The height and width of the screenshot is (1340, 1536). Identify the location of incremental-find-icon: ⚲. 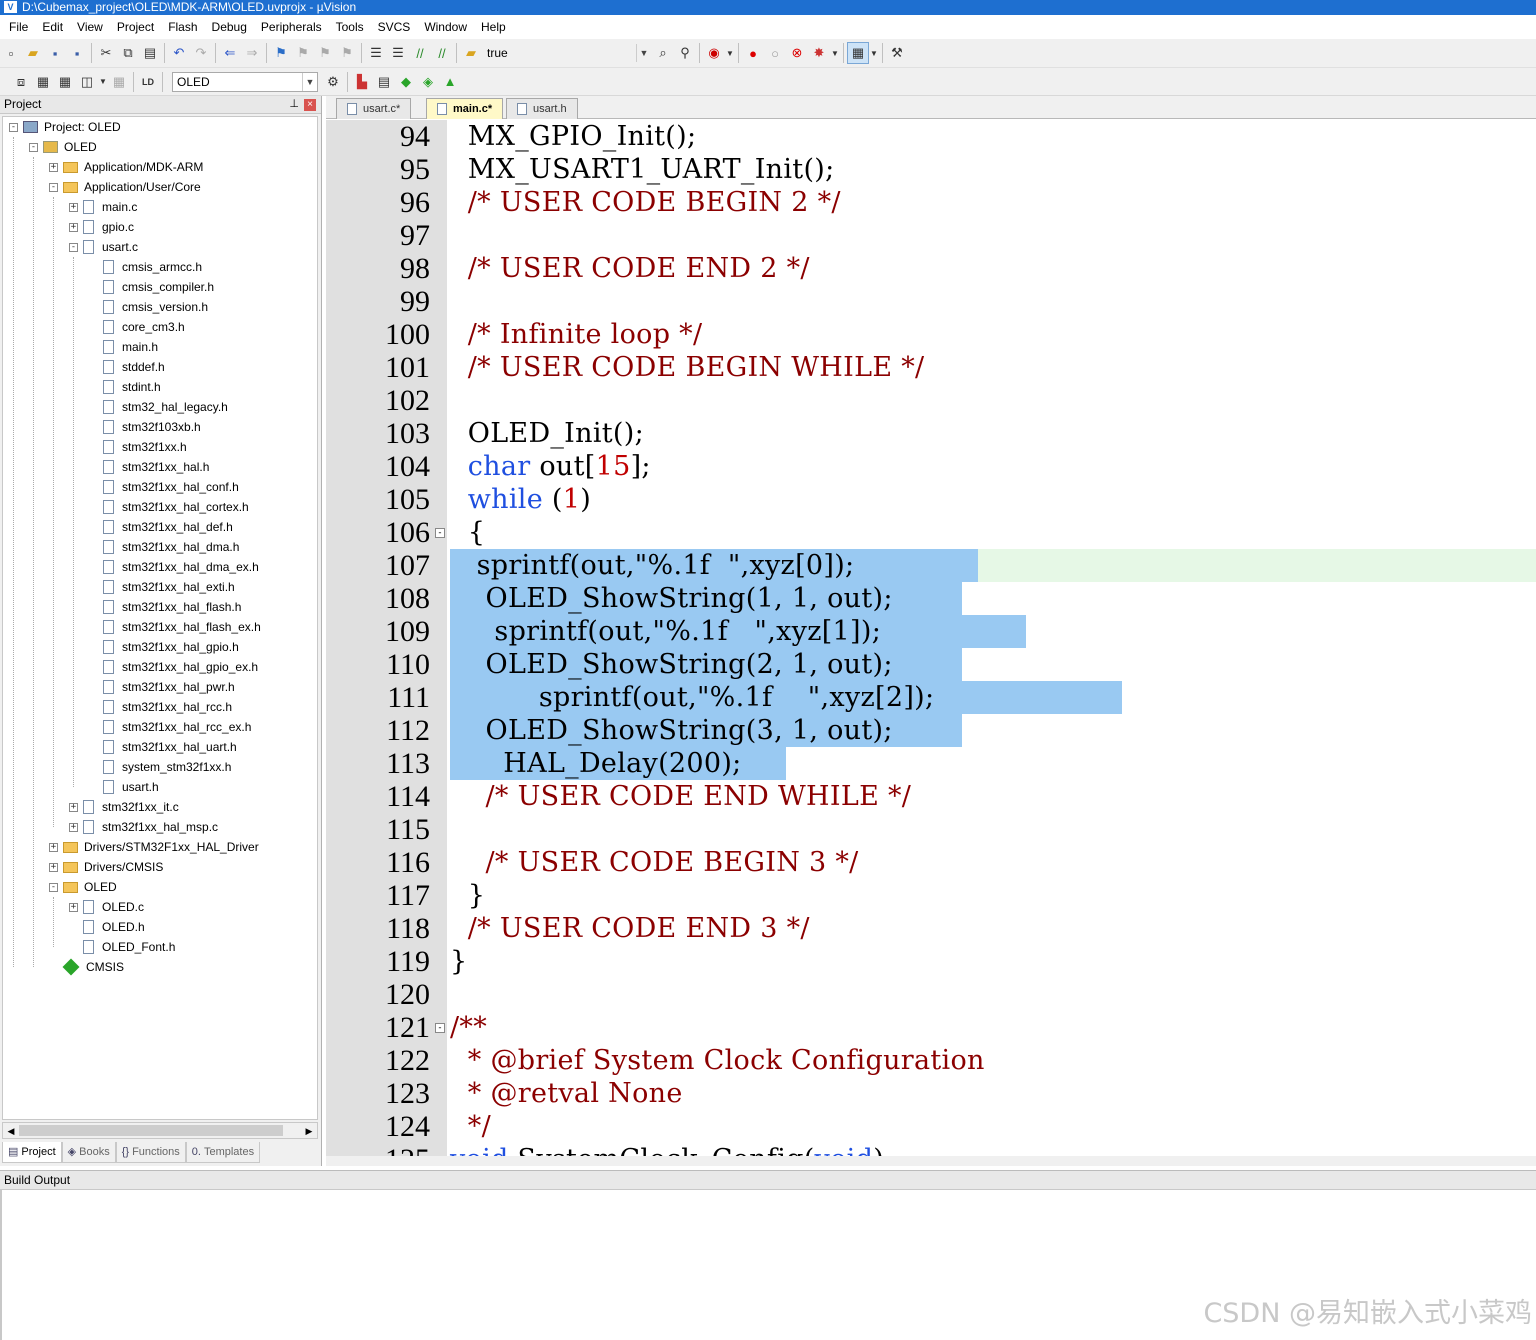
(685, 53).